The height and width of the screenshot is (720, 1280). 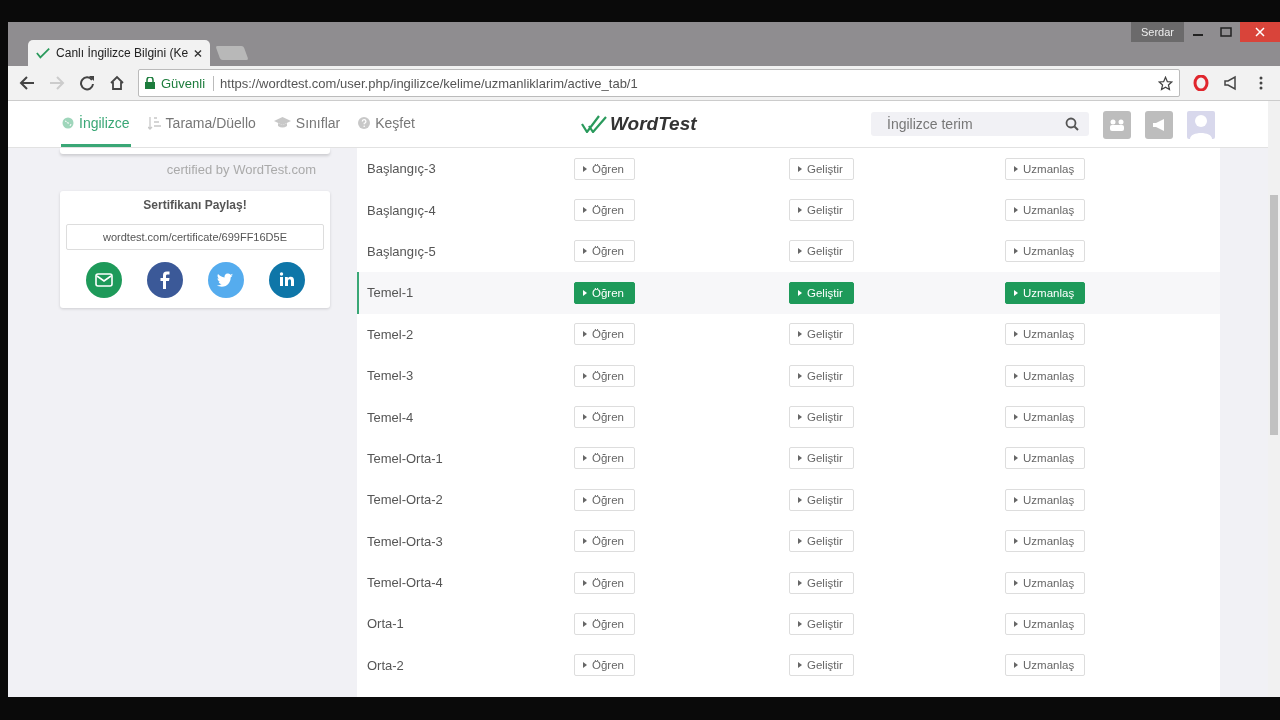 I want to click on table-row: Temel-1 Öğren Geliştir Uzmanlaş, so click(x=788, y=293).